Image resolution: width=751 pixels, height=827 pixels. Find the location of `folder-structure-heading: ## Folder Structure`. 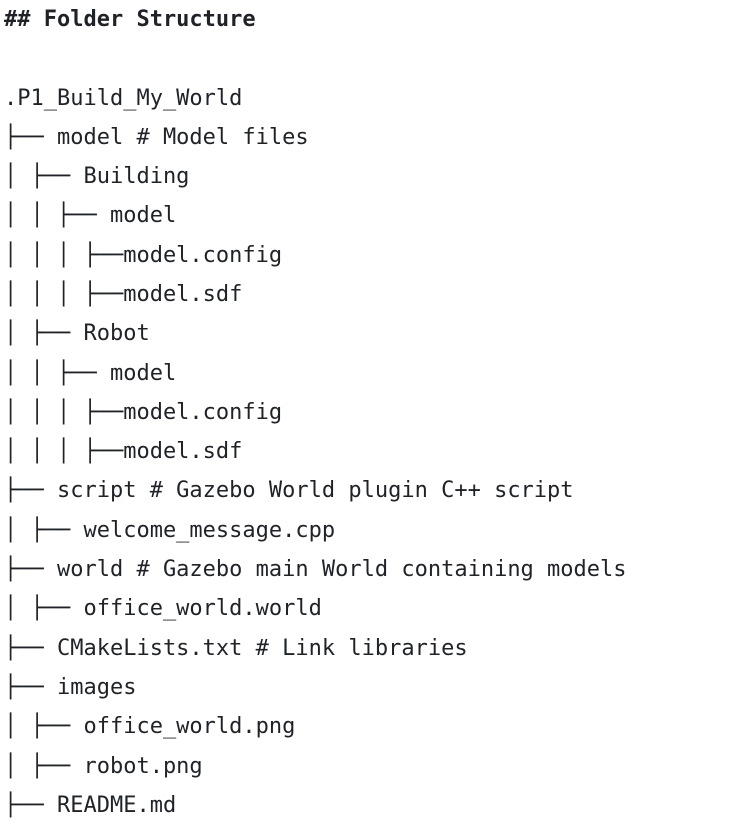

folder-structure-heading: ## Folder Structure is located at coordinates (130, 19).